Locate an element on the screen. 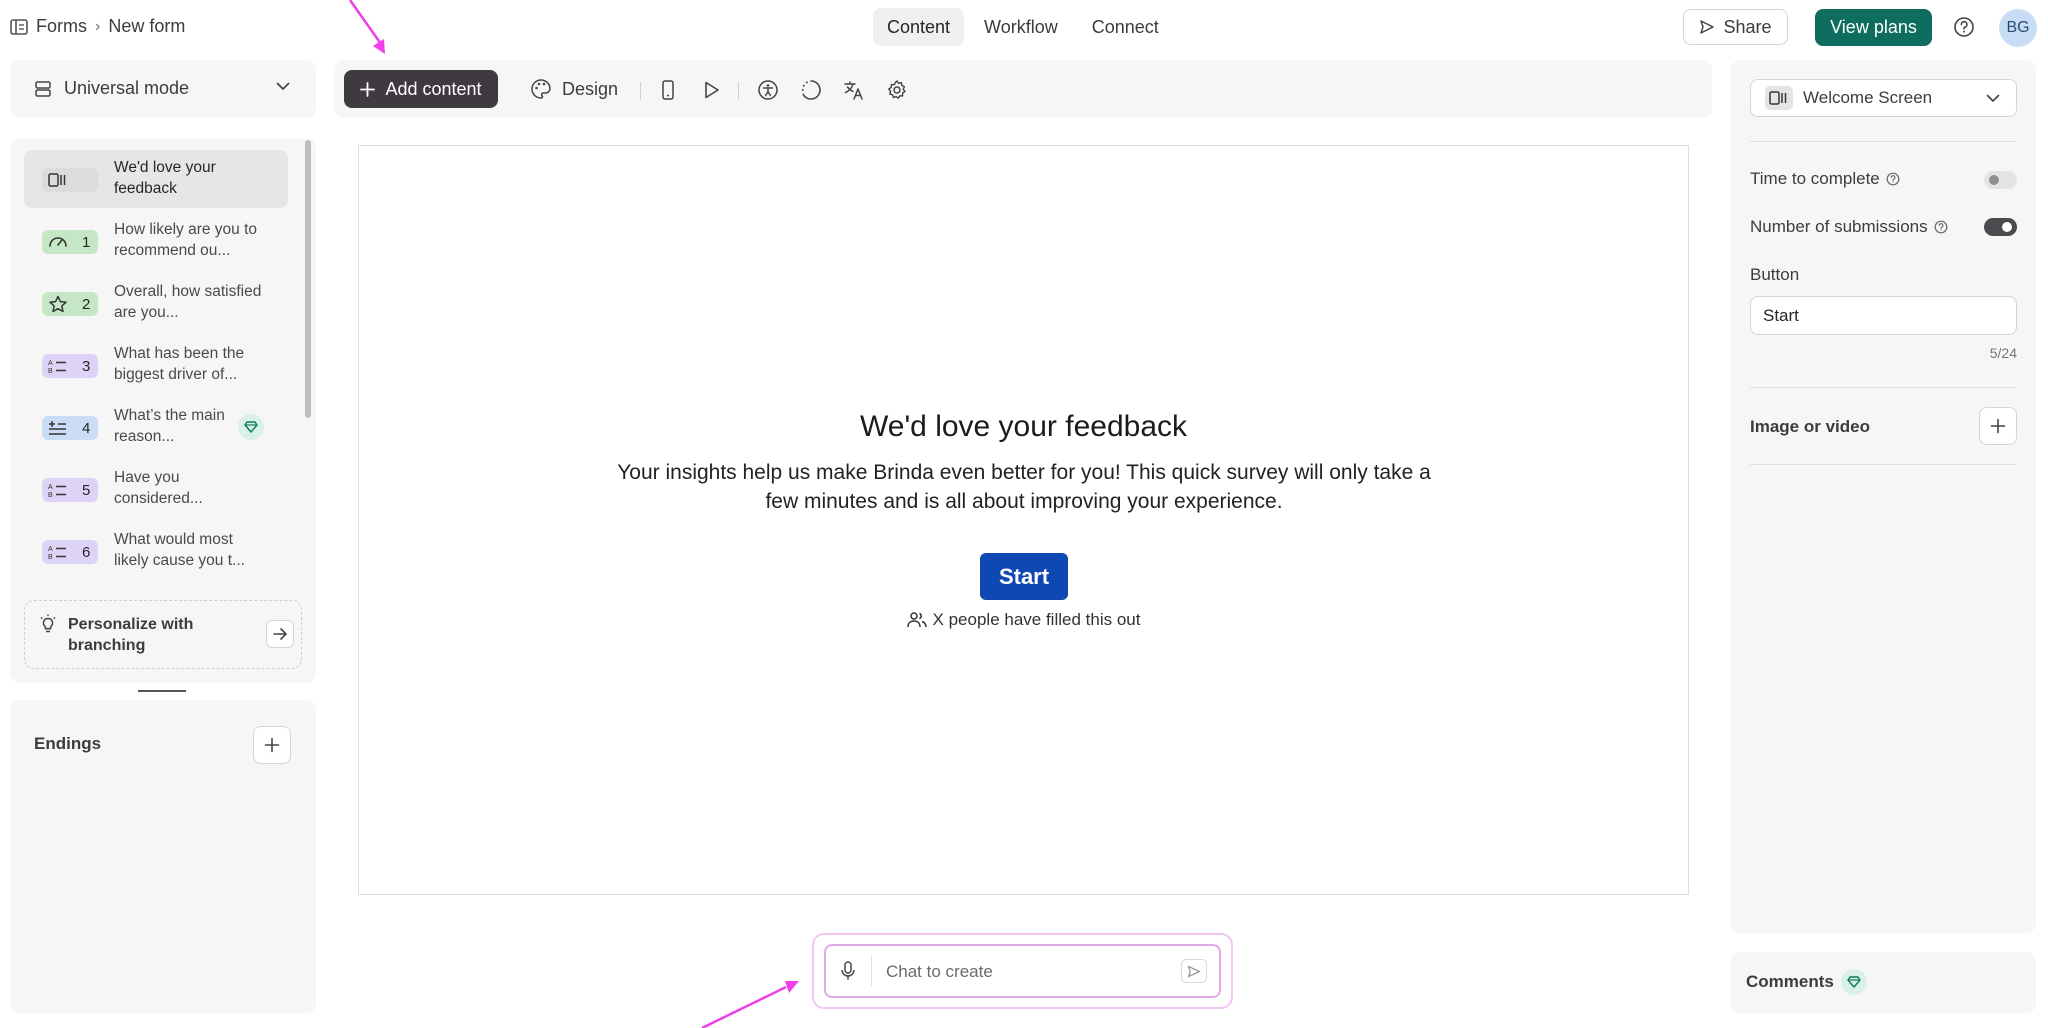 The width and height of the screenshot is (2048, 1028). mode-selector: Universal mode is located at coordinates (163, 89).